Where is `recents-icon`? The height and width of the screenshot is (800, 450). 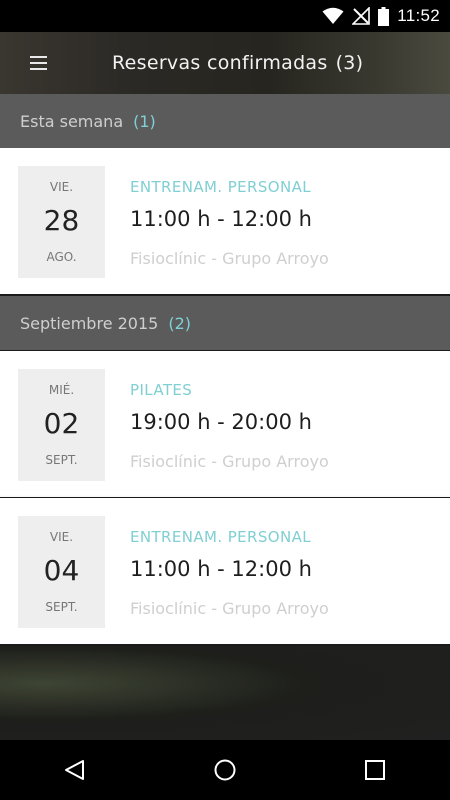
recents-icon is located at coordinates (375, 770).